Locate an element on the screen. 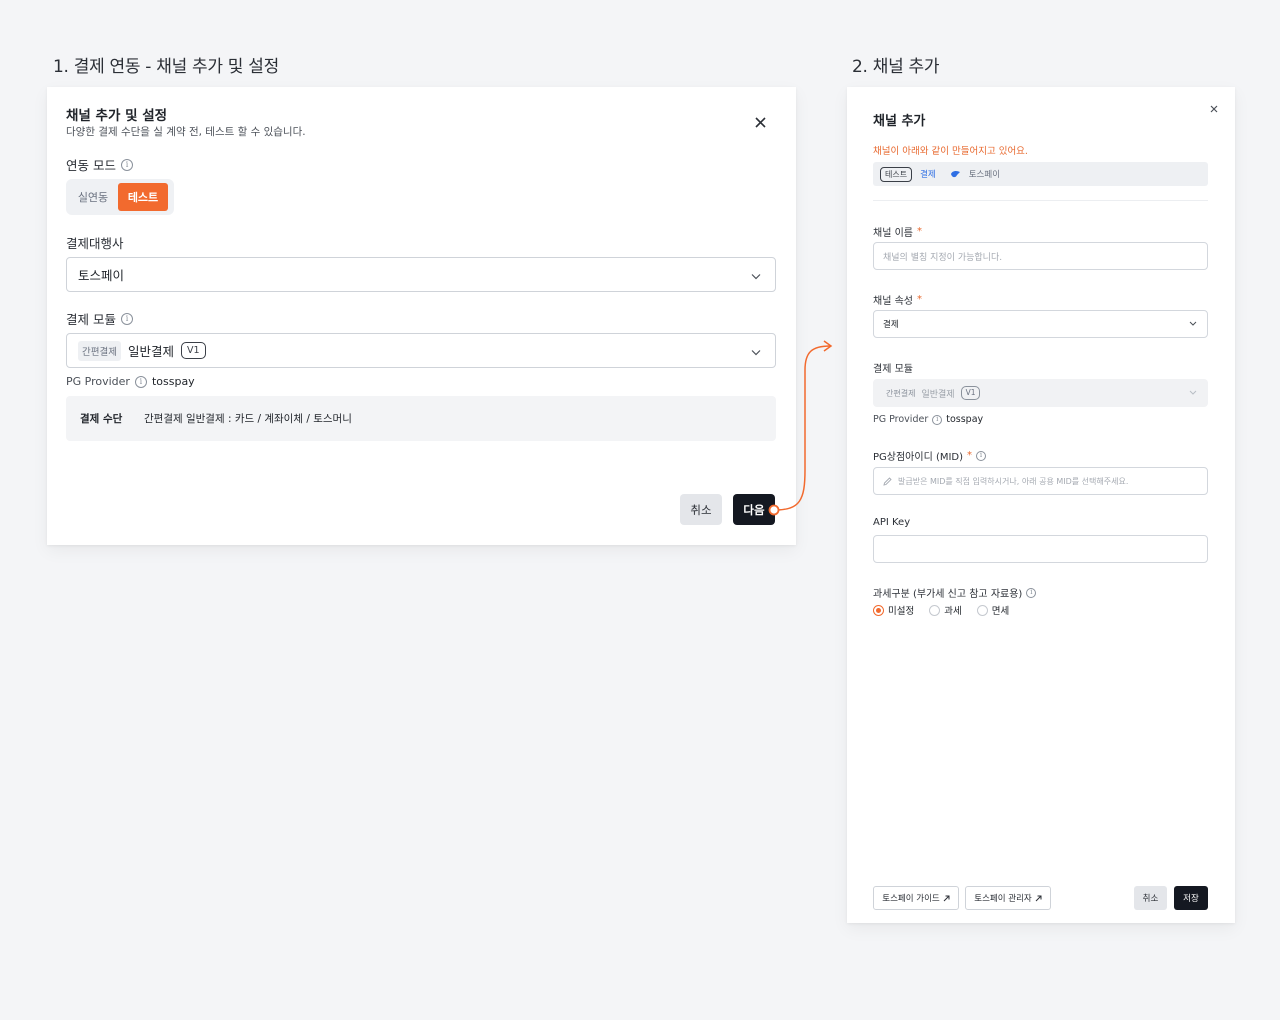 The height and width of the screenshot is (1020, 1280). step1-title: 1. 결제 연동 - 채널 추가 및 설정 is located at coordinates (166, 67).